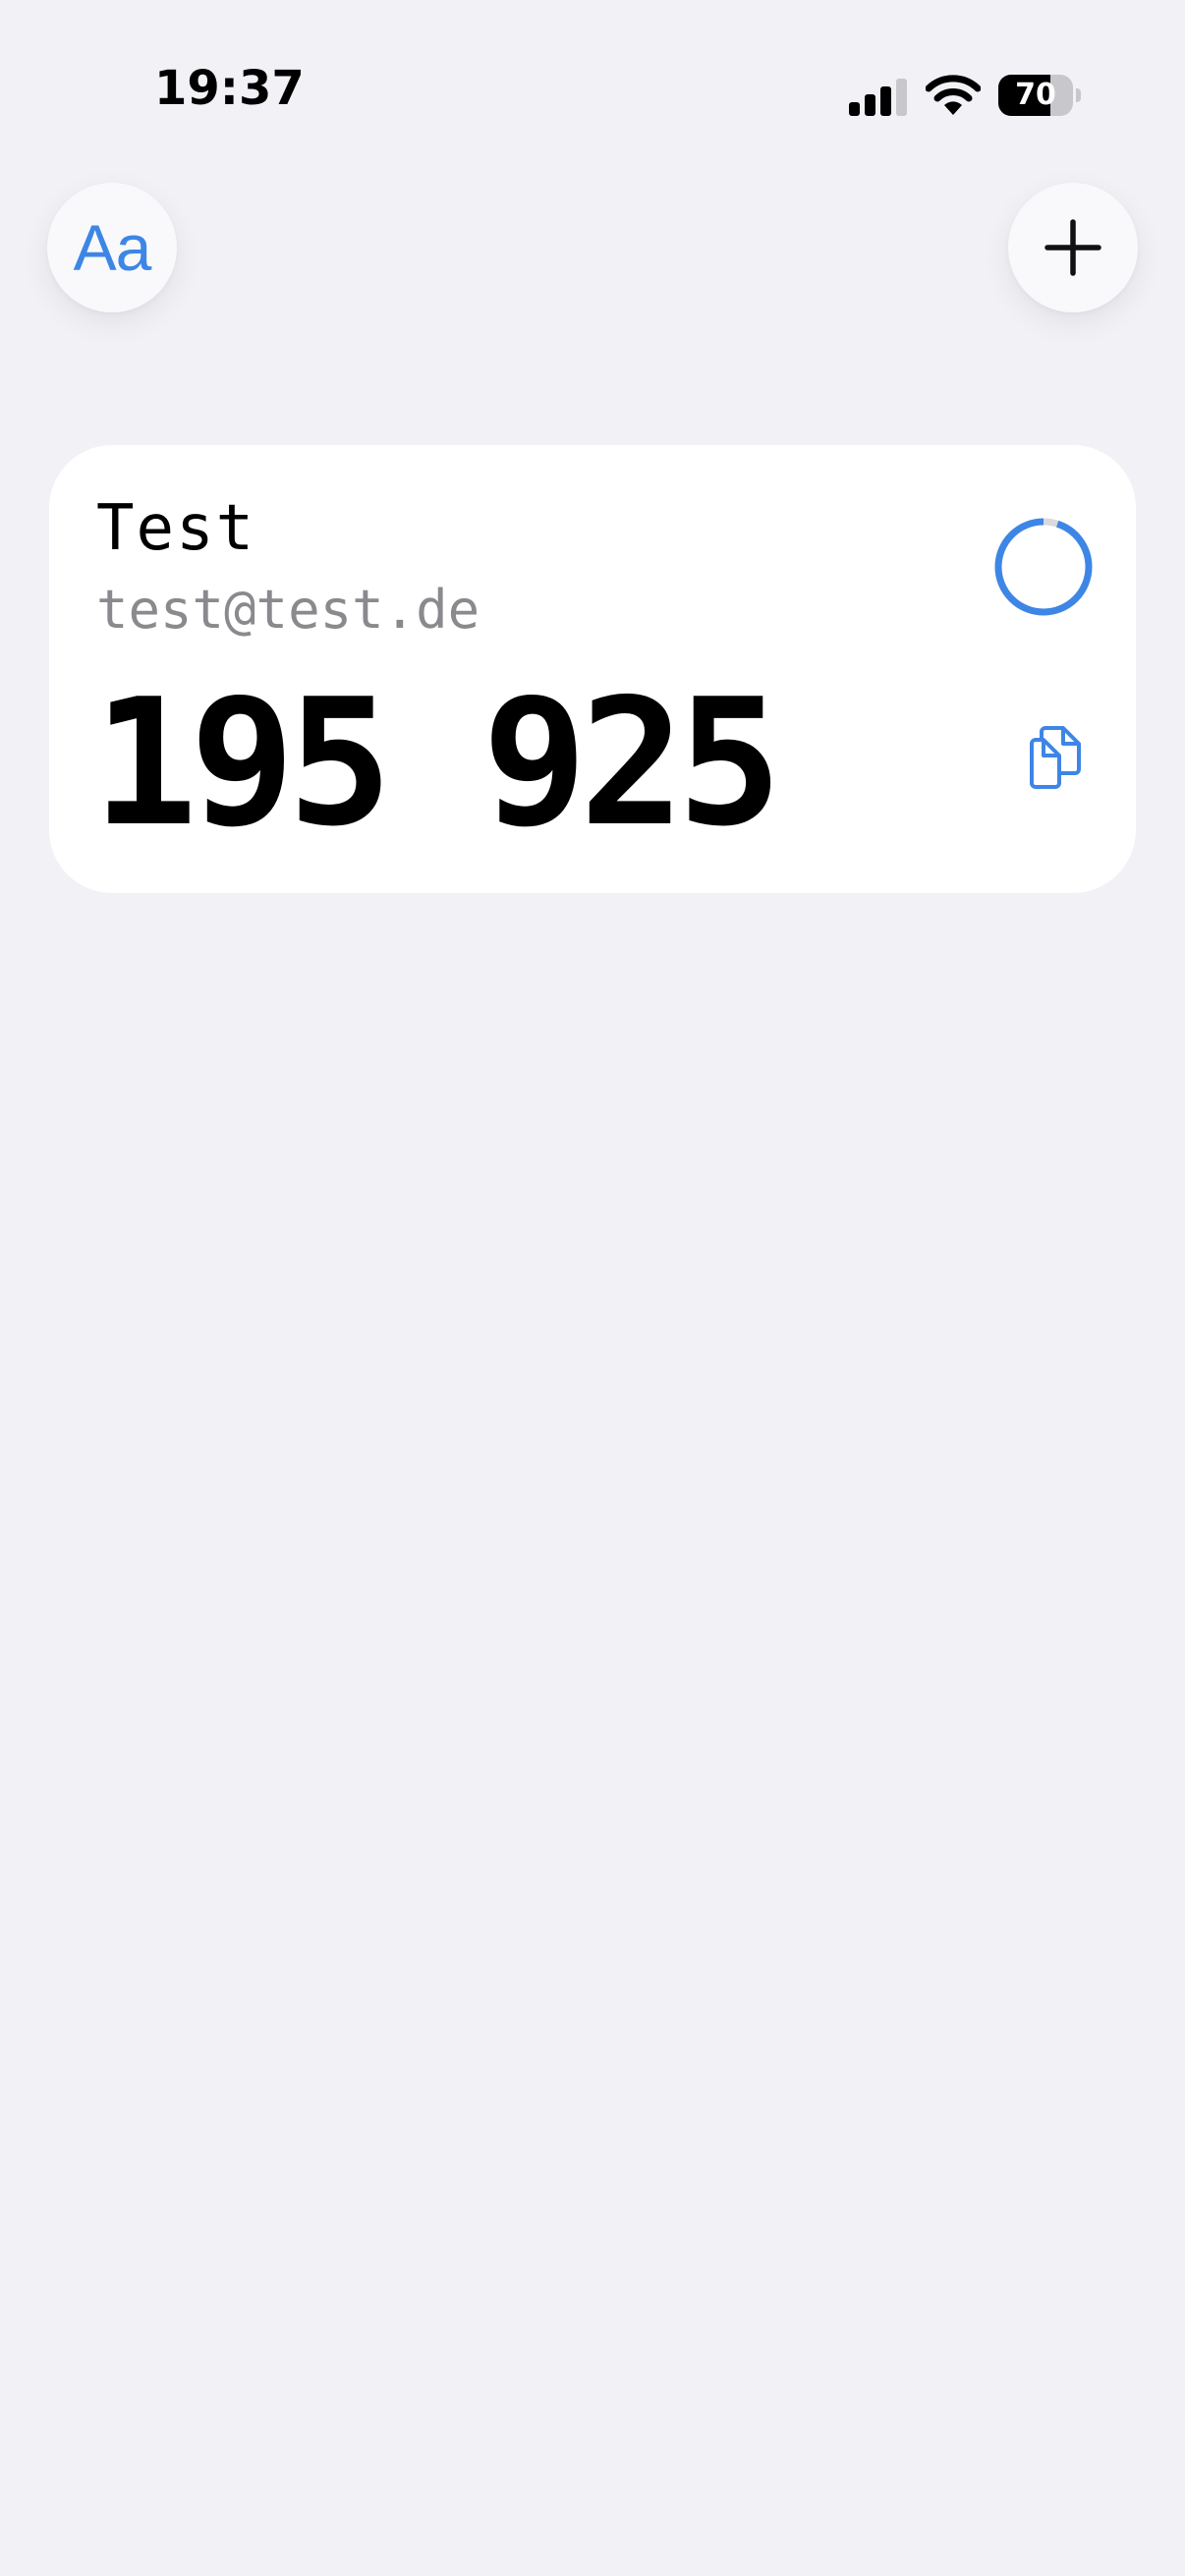 The height and width of the screenshot is (2576, 1185). I want to click on font-size-label: Aa, so click(113, 247).